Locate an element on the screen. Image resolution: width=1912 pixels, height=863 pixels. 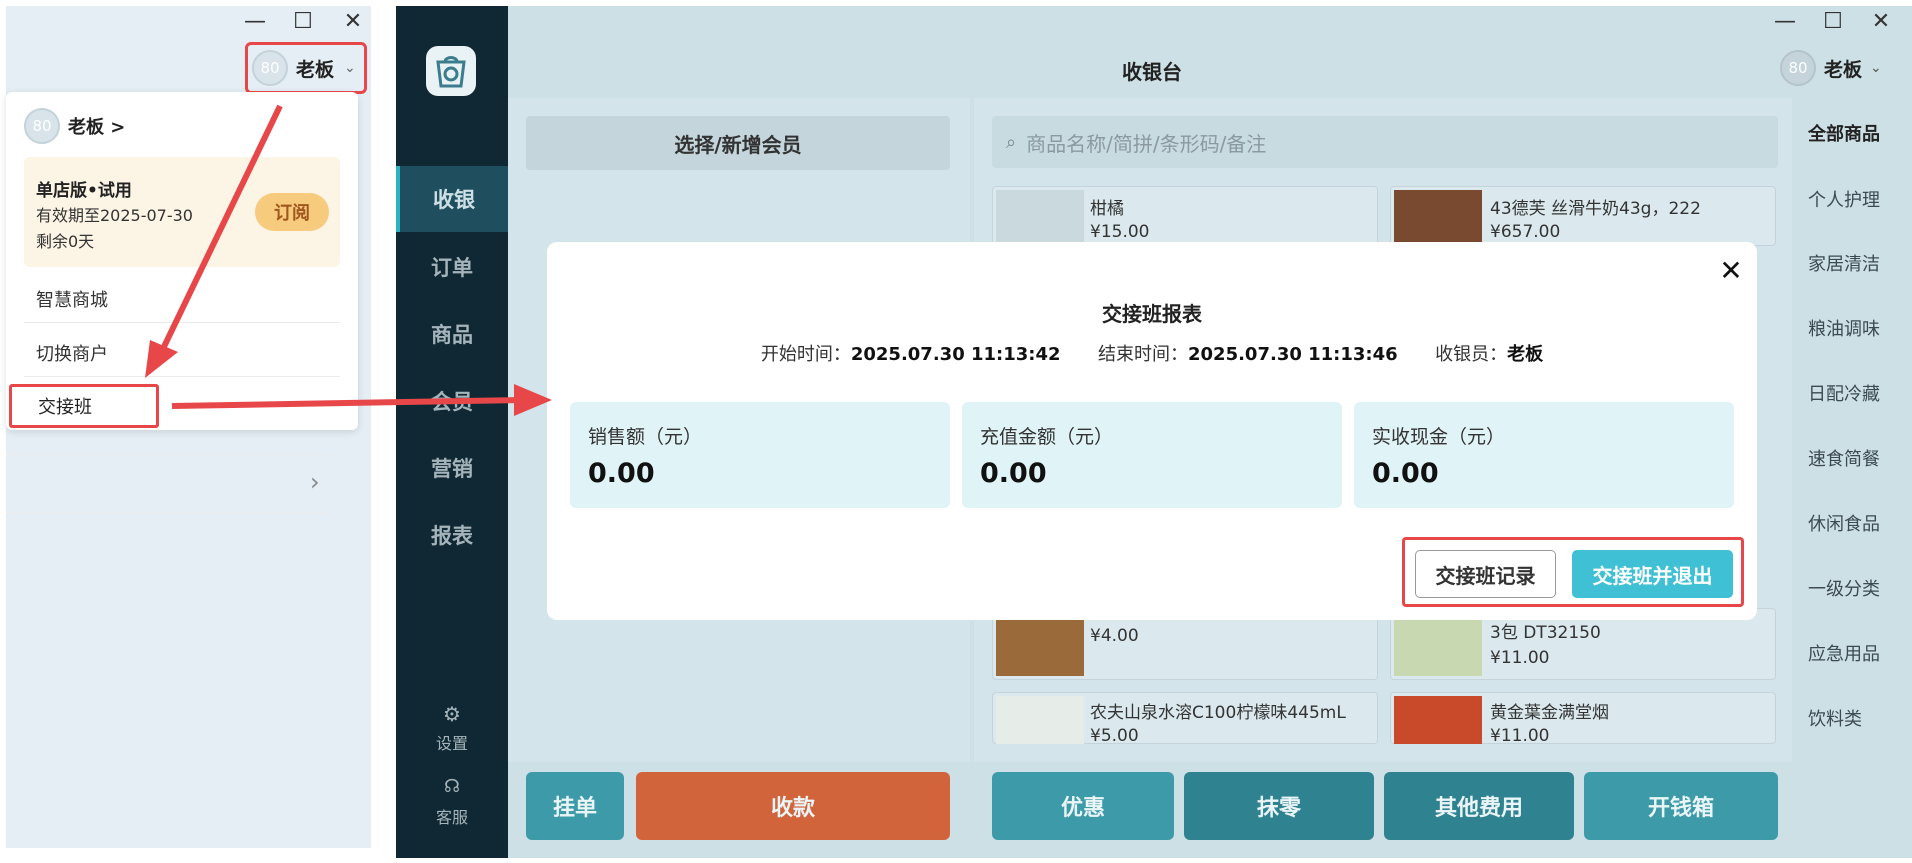
chevron-right-icon: › is located at coordinates (315, 482).